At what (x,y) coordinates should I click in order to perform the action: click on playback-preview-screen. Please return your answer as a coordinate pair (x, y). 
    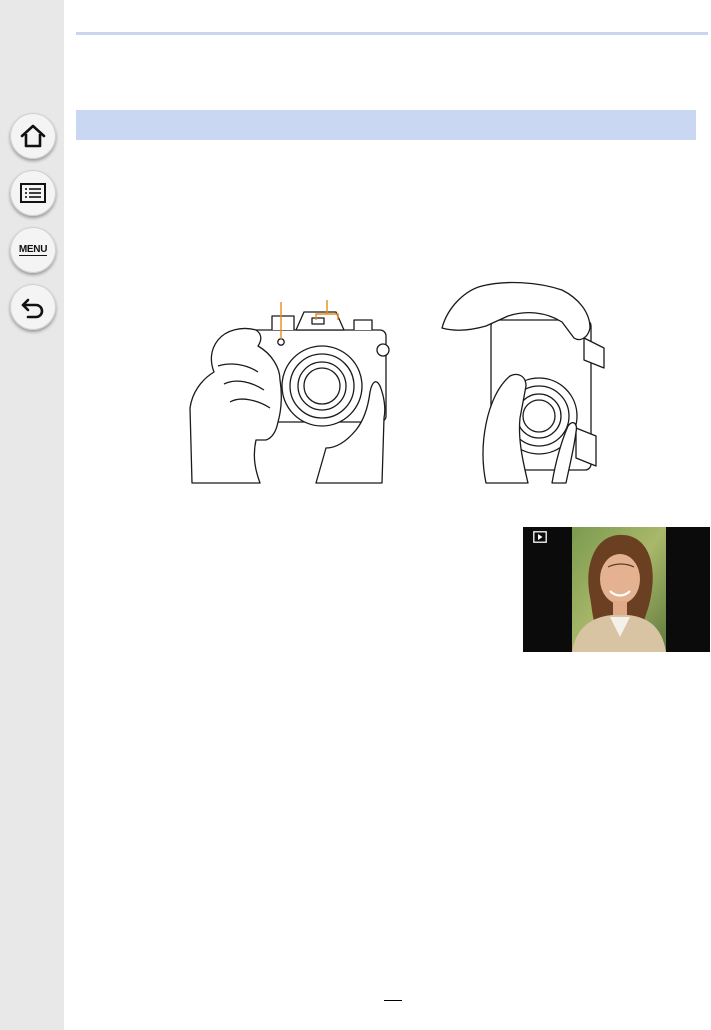
    Looking at the image, I should click on (616, 589).